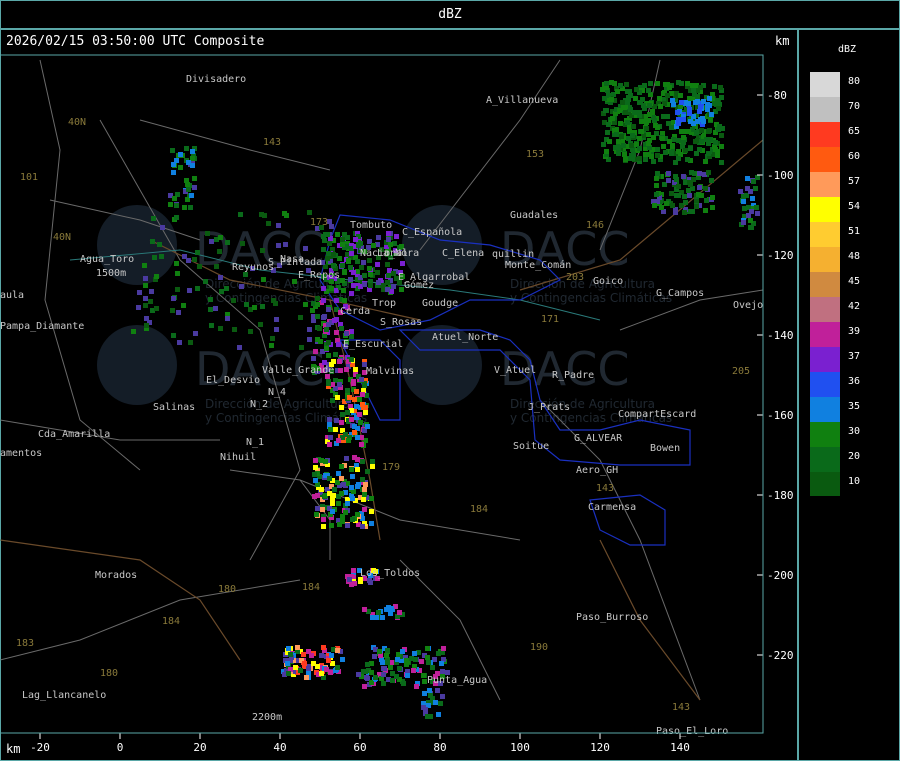 The image size is (900, 761). What do you see at coordinates (534, 215) in the screenshot?
I see `place-label: Guadales` at bounding box center [534, 215].